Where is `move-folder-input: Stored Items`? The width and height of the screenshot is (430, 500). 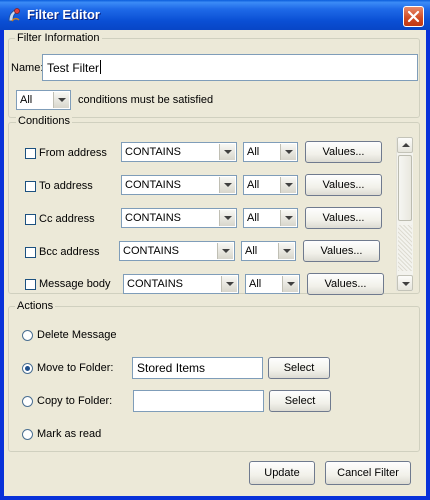 move-folder-input: Stored Items is located at coordinates (197, 368).